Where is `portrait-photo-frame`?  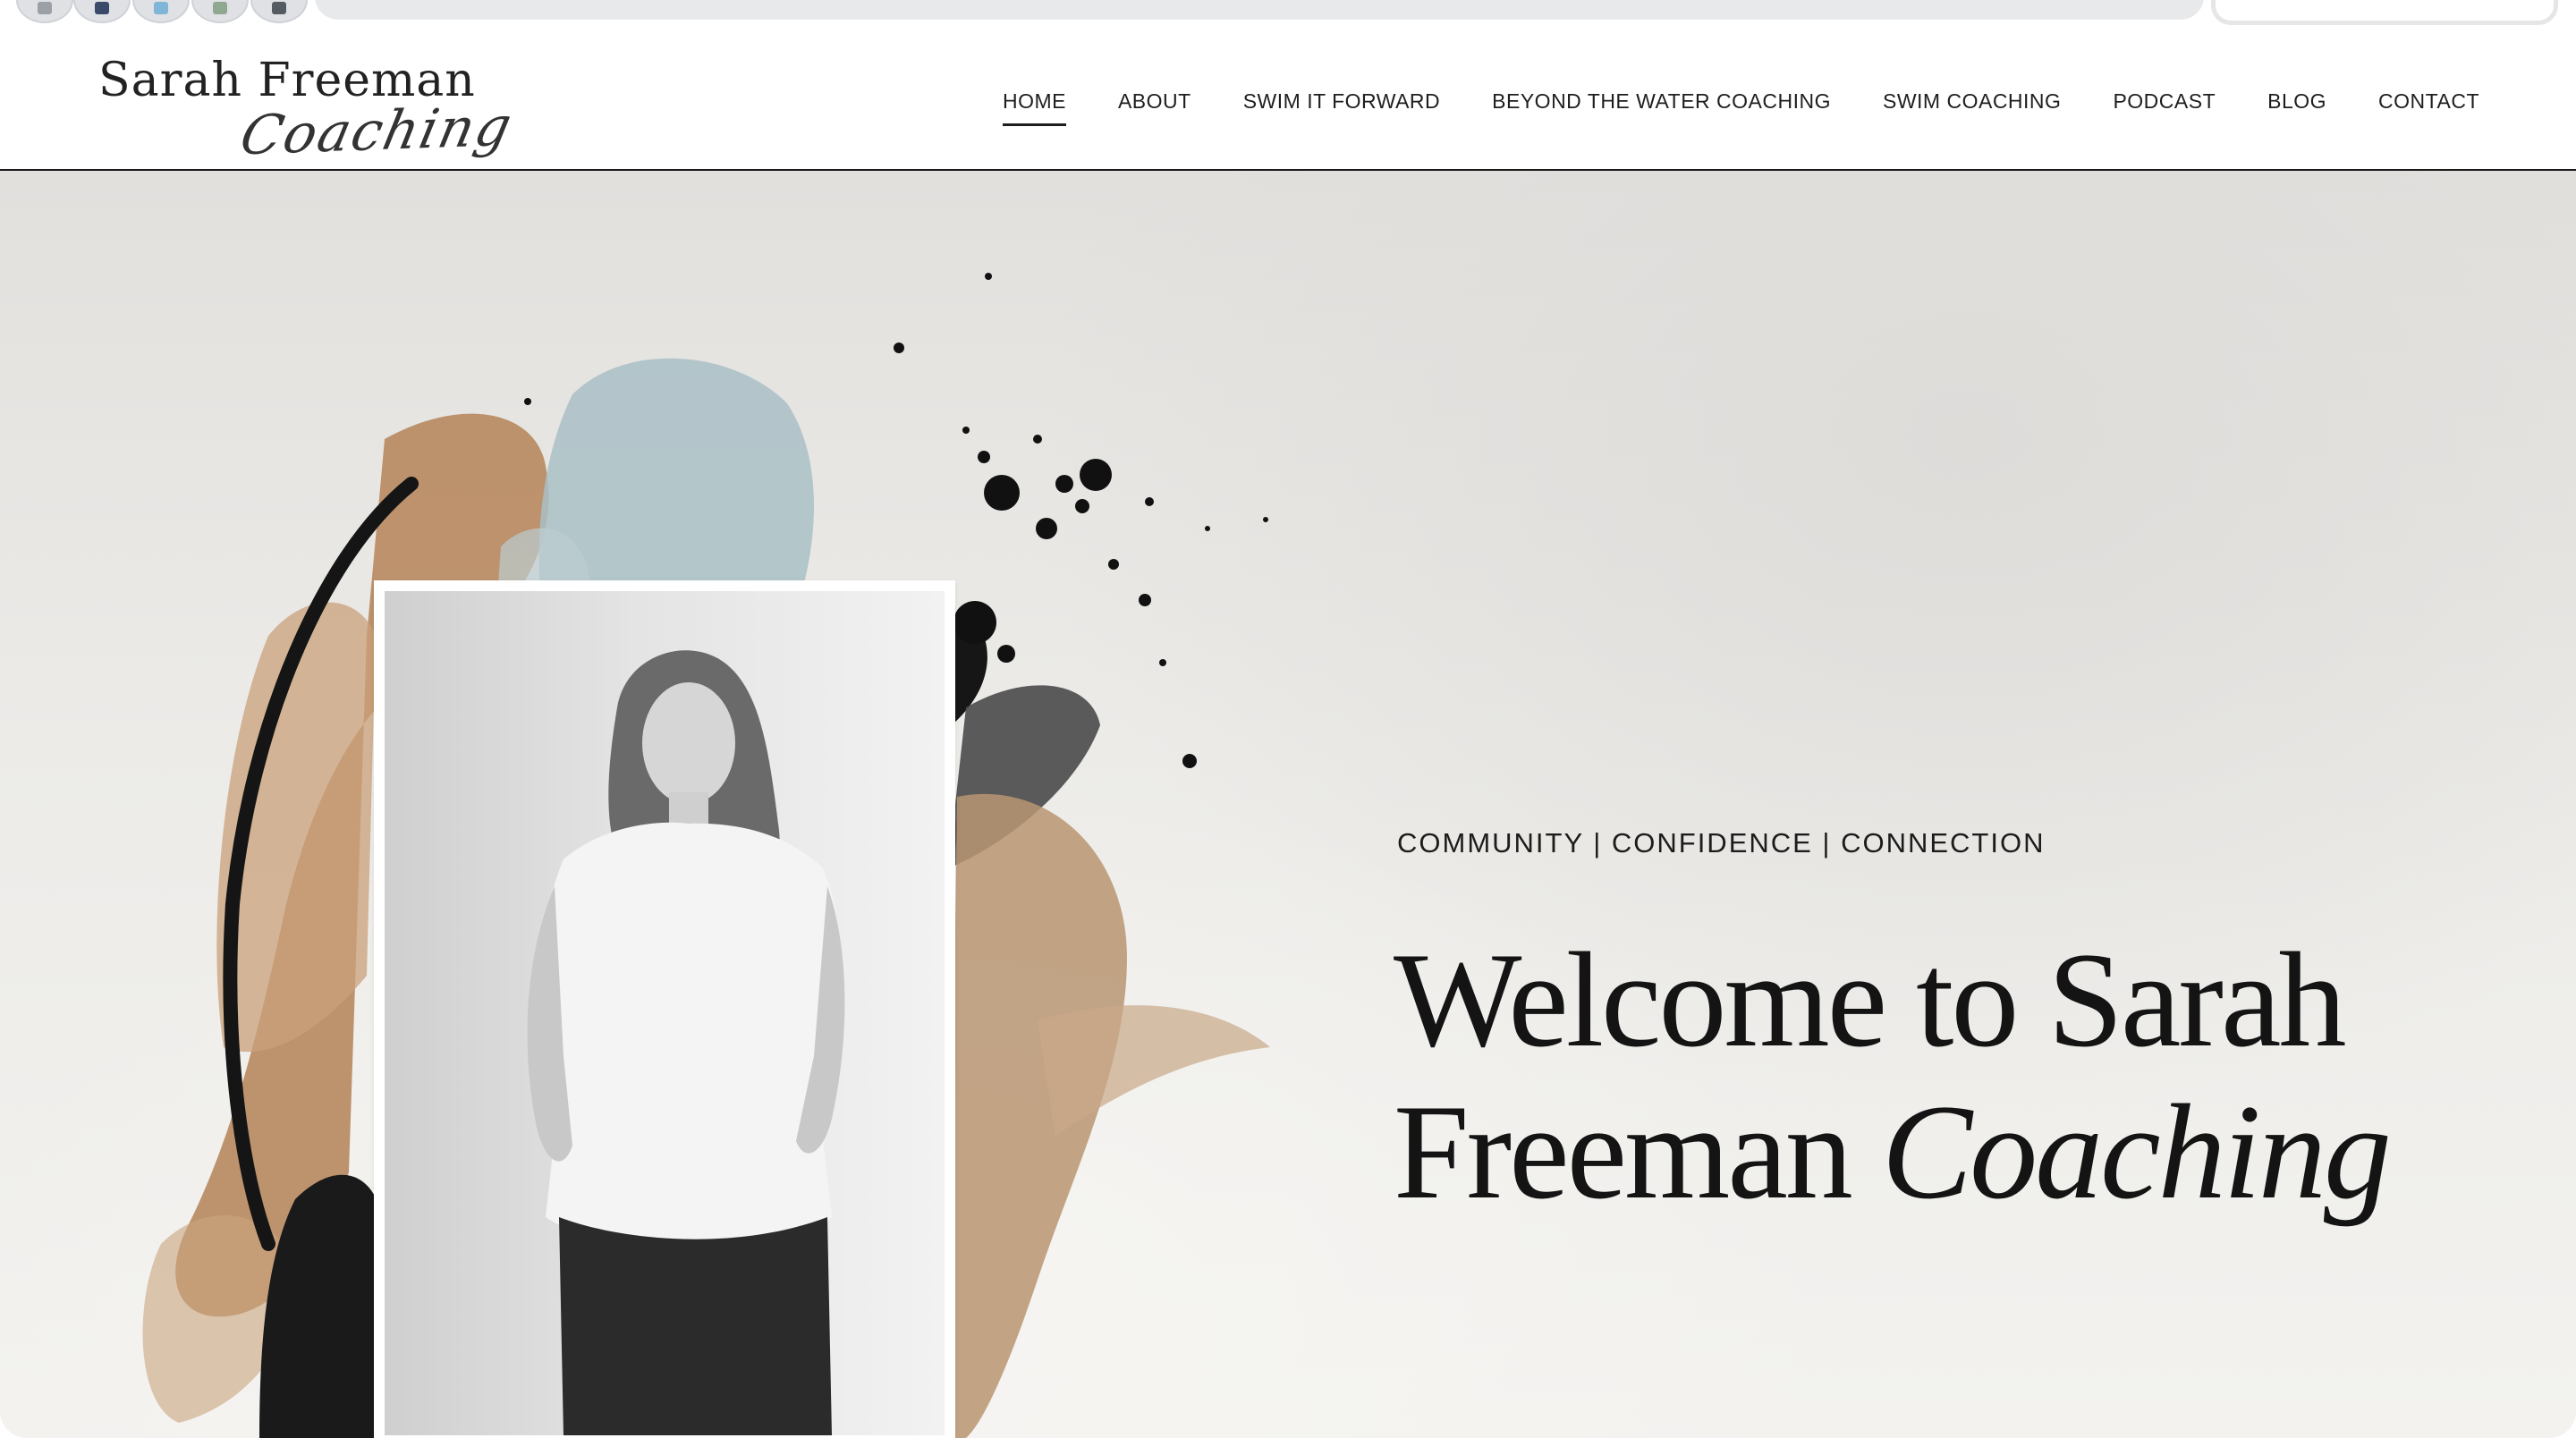 portrait-photo-frame is located at coordinates (664, 1009).